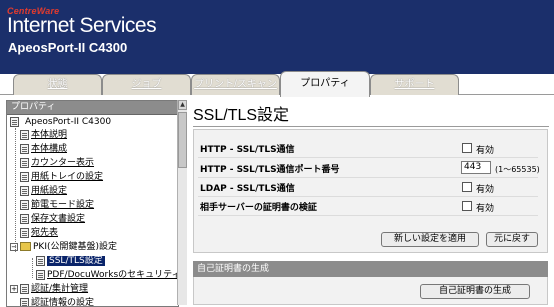 The image size is (554, 307). I want to click on sidebar-item-ssl-tls: SSL/TLS設定, so click(70, 261).